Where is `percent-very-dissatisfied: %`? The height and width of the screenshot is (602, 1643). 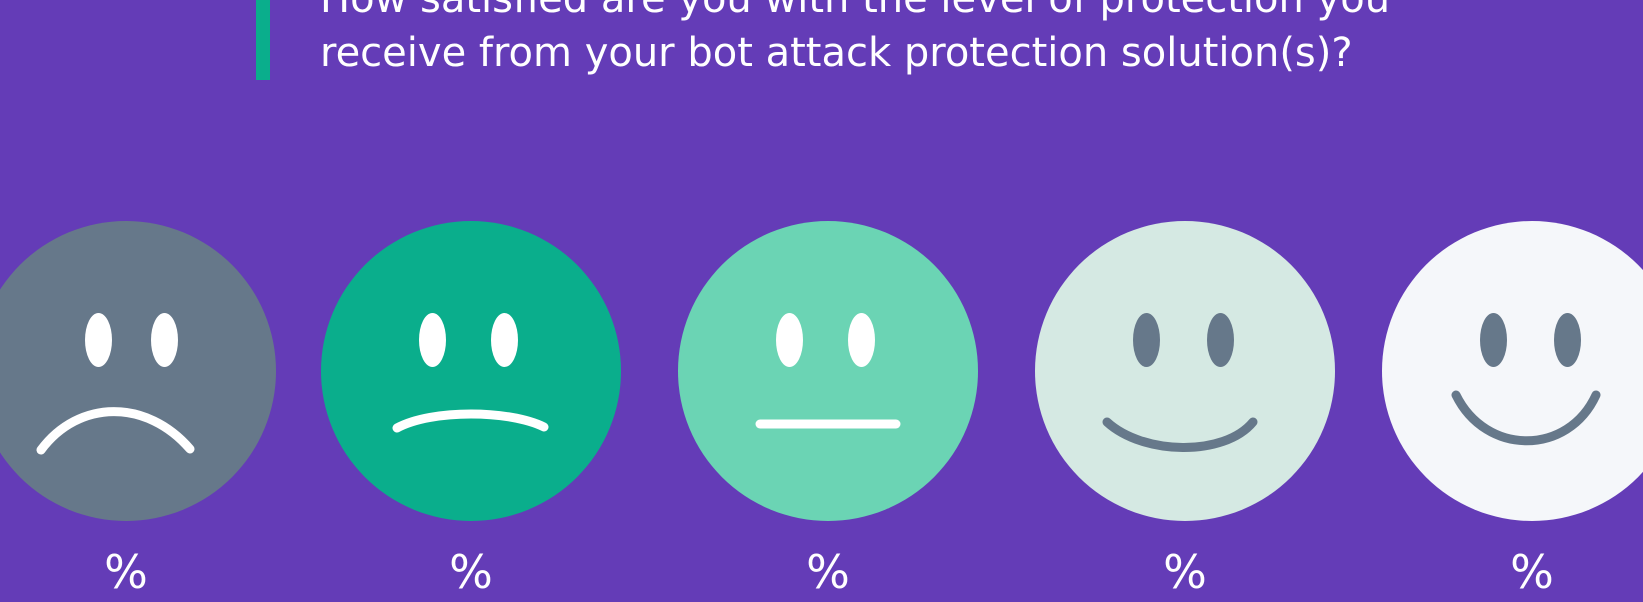
percent-very-dissatisfied: % is located at coordinates (126, 572).